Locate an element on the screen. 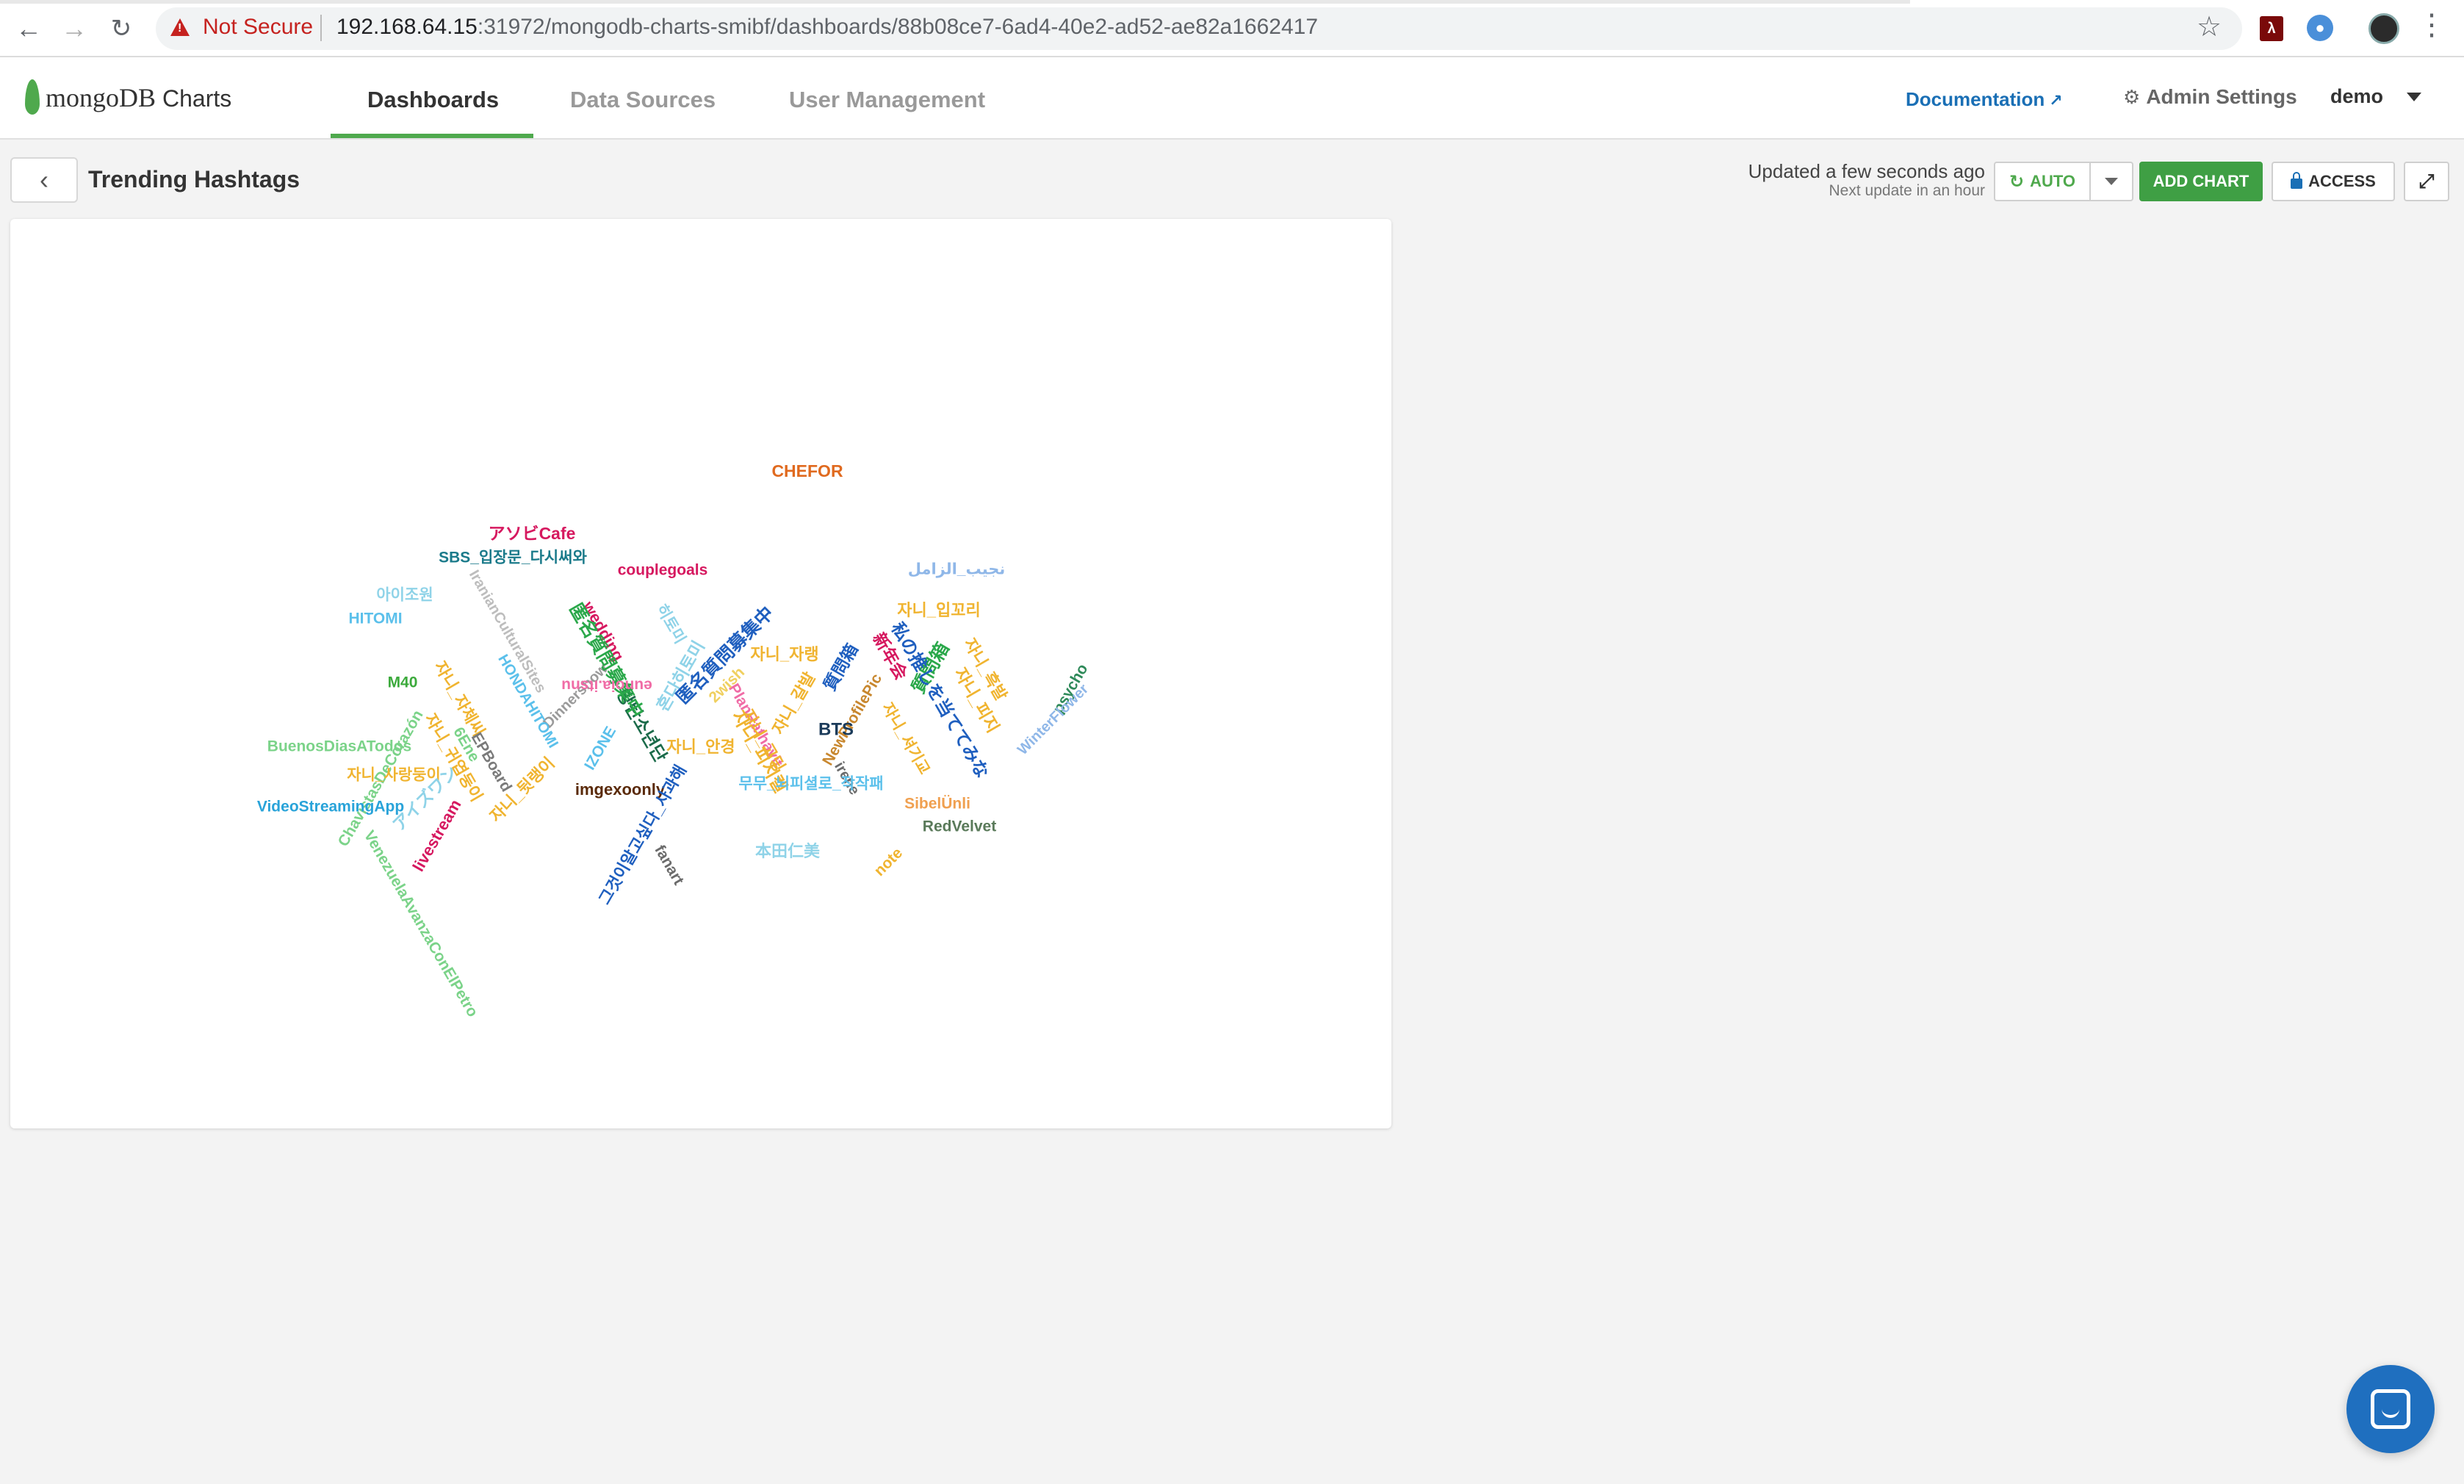 The width and height of the screenshot is (2464, 1484). word-cloud-word: 자니_자랭 is located at coordinates (784, 654).